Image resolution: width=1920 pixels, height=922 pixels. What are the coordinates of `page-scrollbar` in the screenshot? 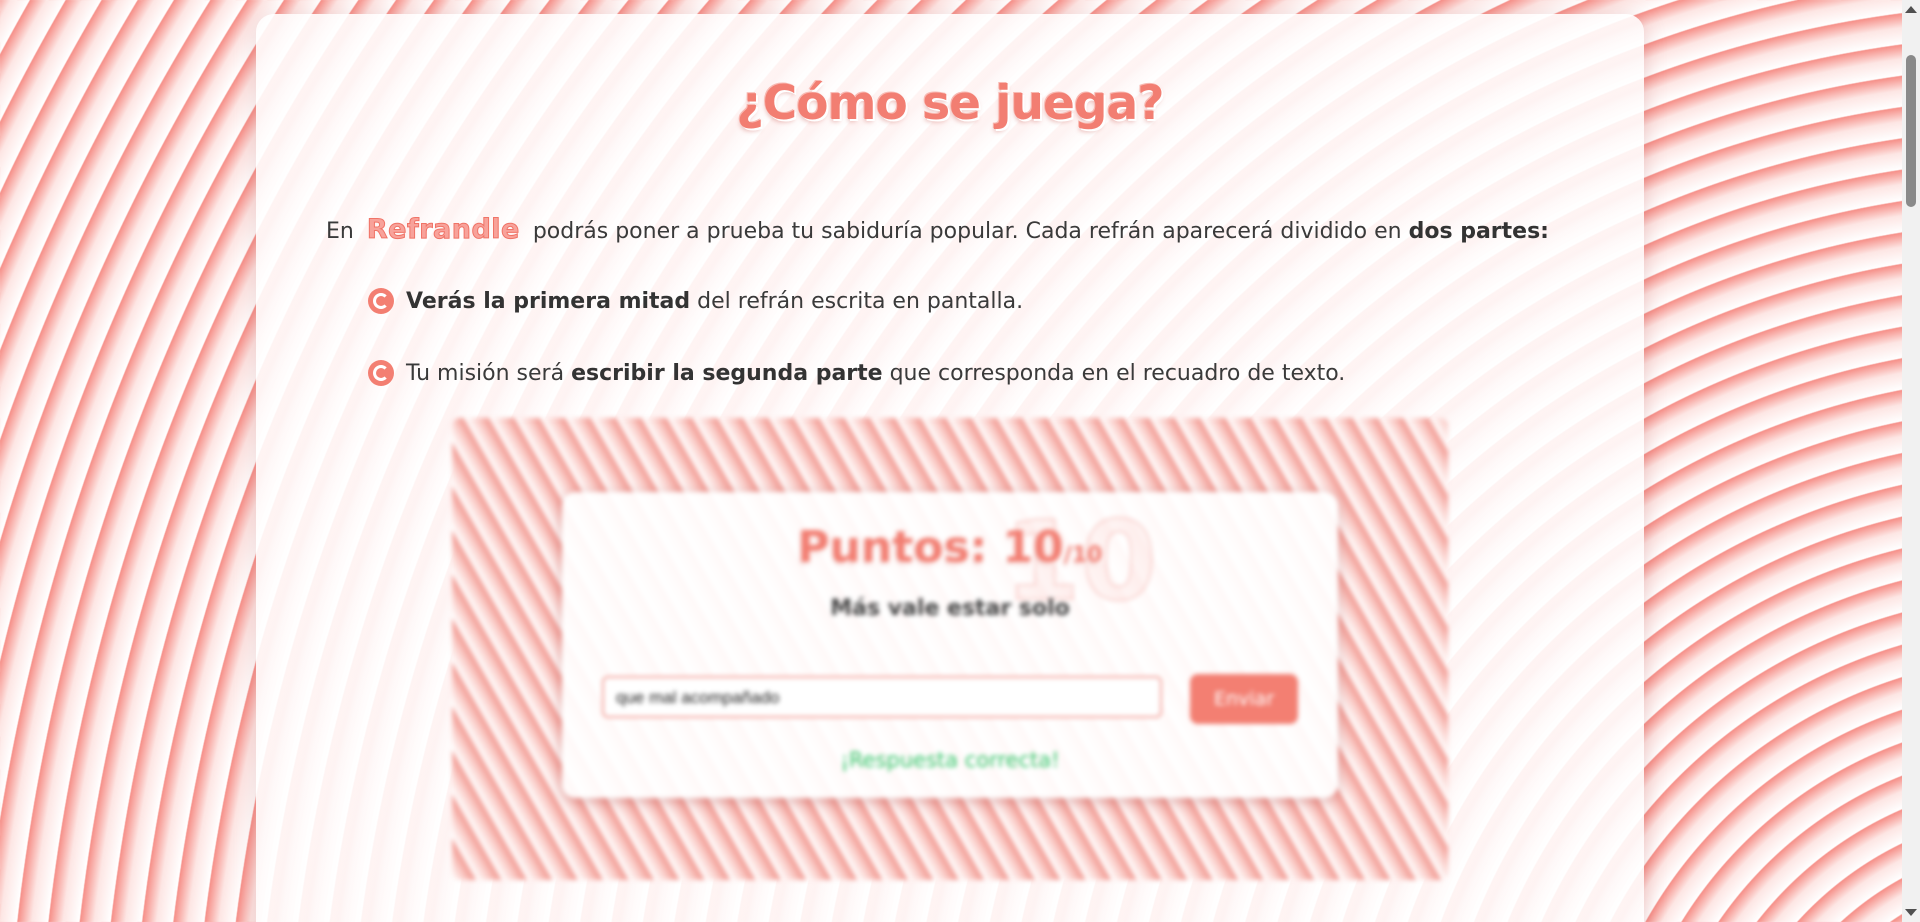 It's located at (1911, 461).